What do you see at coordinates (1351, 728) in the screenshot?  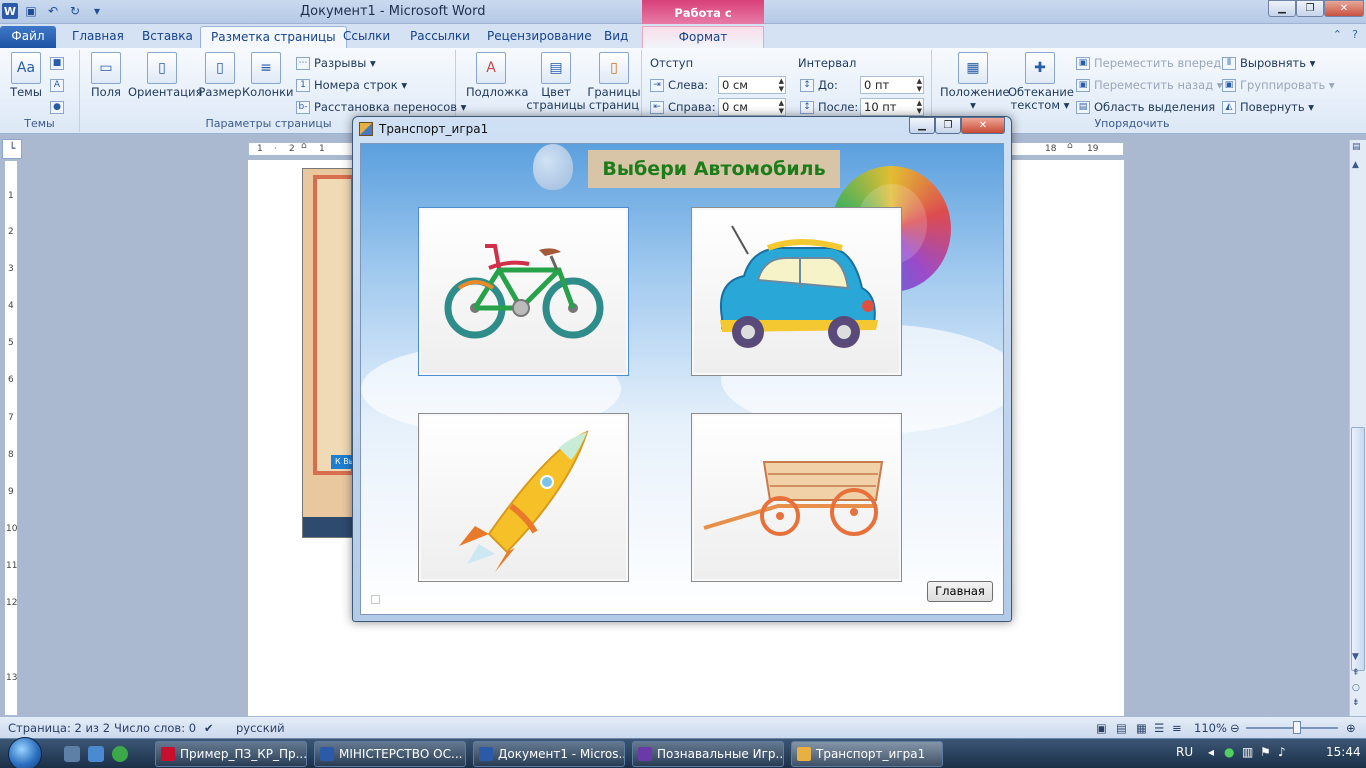 I see `zoom-in-icon: ⊕` at bounding box center [1351, 728].